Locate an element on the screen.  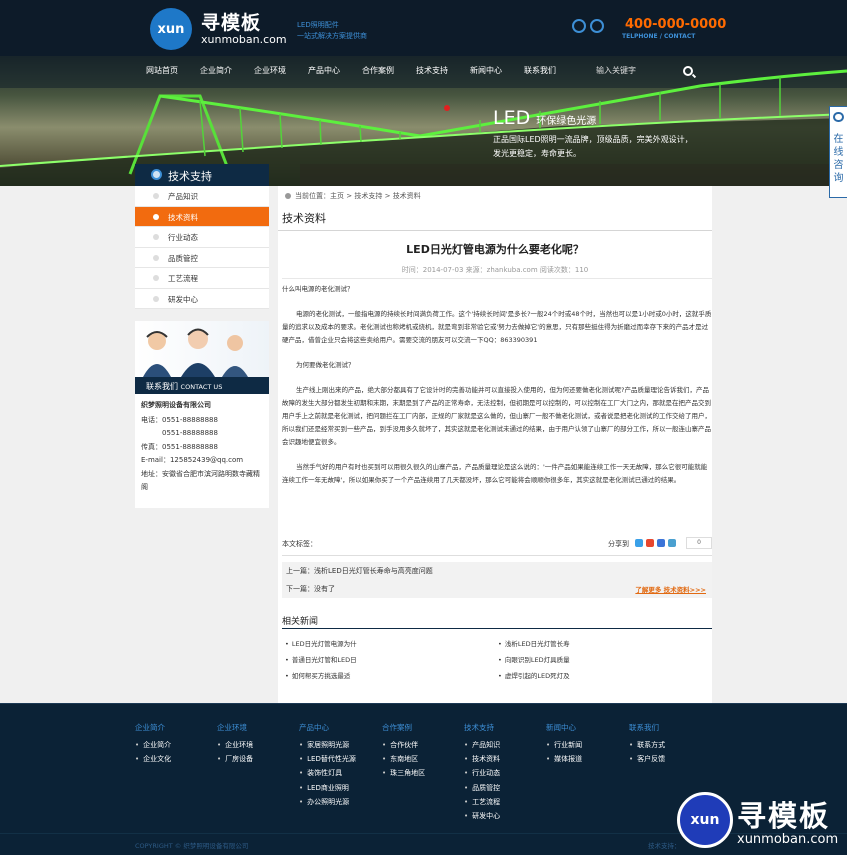
nav-support: 技术支持 is located at coordinates (432, 70).